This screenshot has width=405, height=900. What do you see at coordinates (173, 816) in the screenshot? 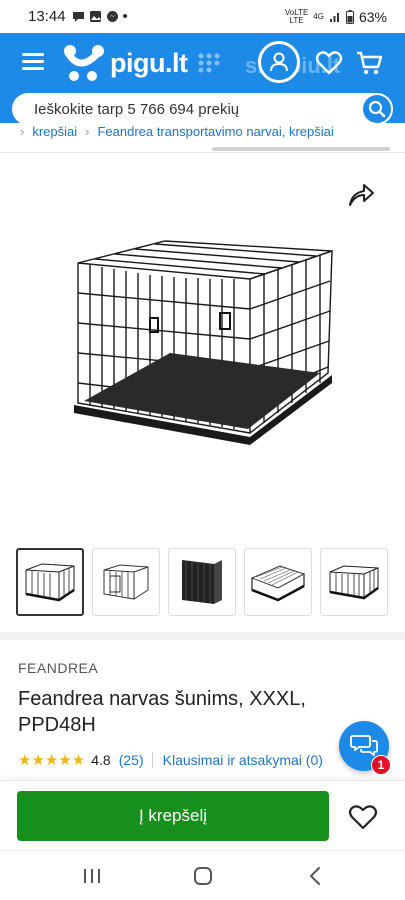
I see `add-to-cart-button: Į krepšelį` at bounding box center [173, 816].